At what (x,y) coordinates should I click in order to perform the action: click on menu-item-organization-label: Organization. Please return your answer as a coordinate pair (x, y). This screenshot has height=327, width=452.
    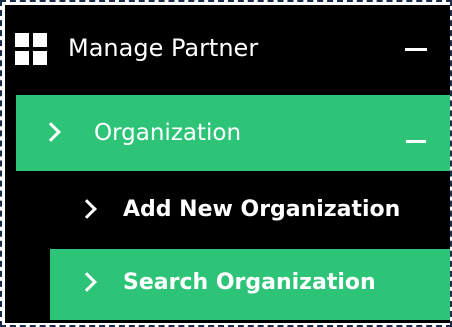
    Looking at the image, I should click on (168, 133).